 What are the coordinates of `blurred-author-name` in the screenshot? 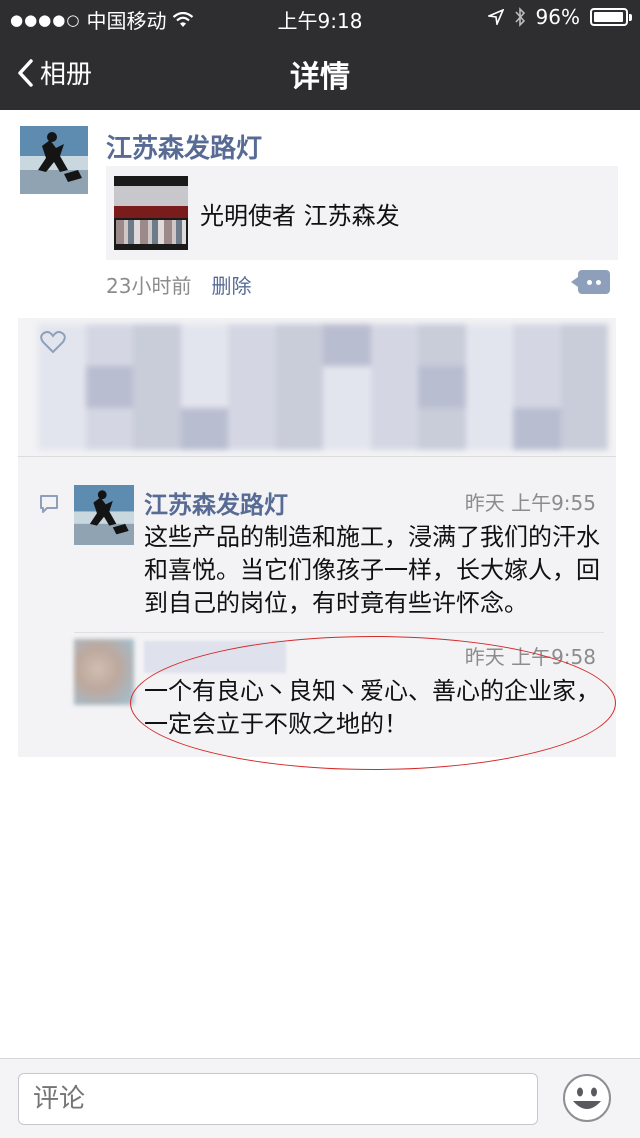 It's located at (215, 657).